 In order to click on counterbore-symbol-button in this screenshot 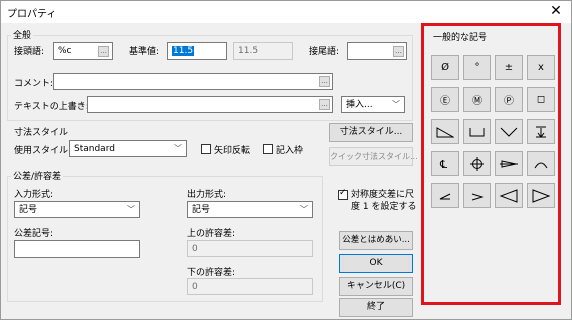, I will do `click(477, 131)`.